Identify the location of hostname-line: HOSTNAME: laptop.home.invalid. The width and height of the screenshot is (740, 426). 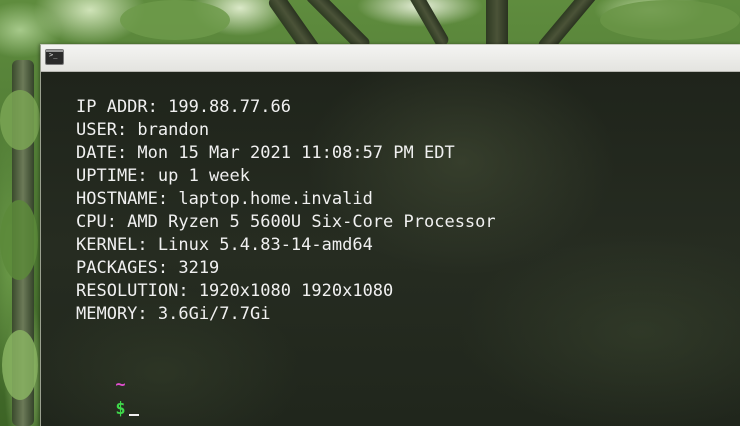
(224, 199).